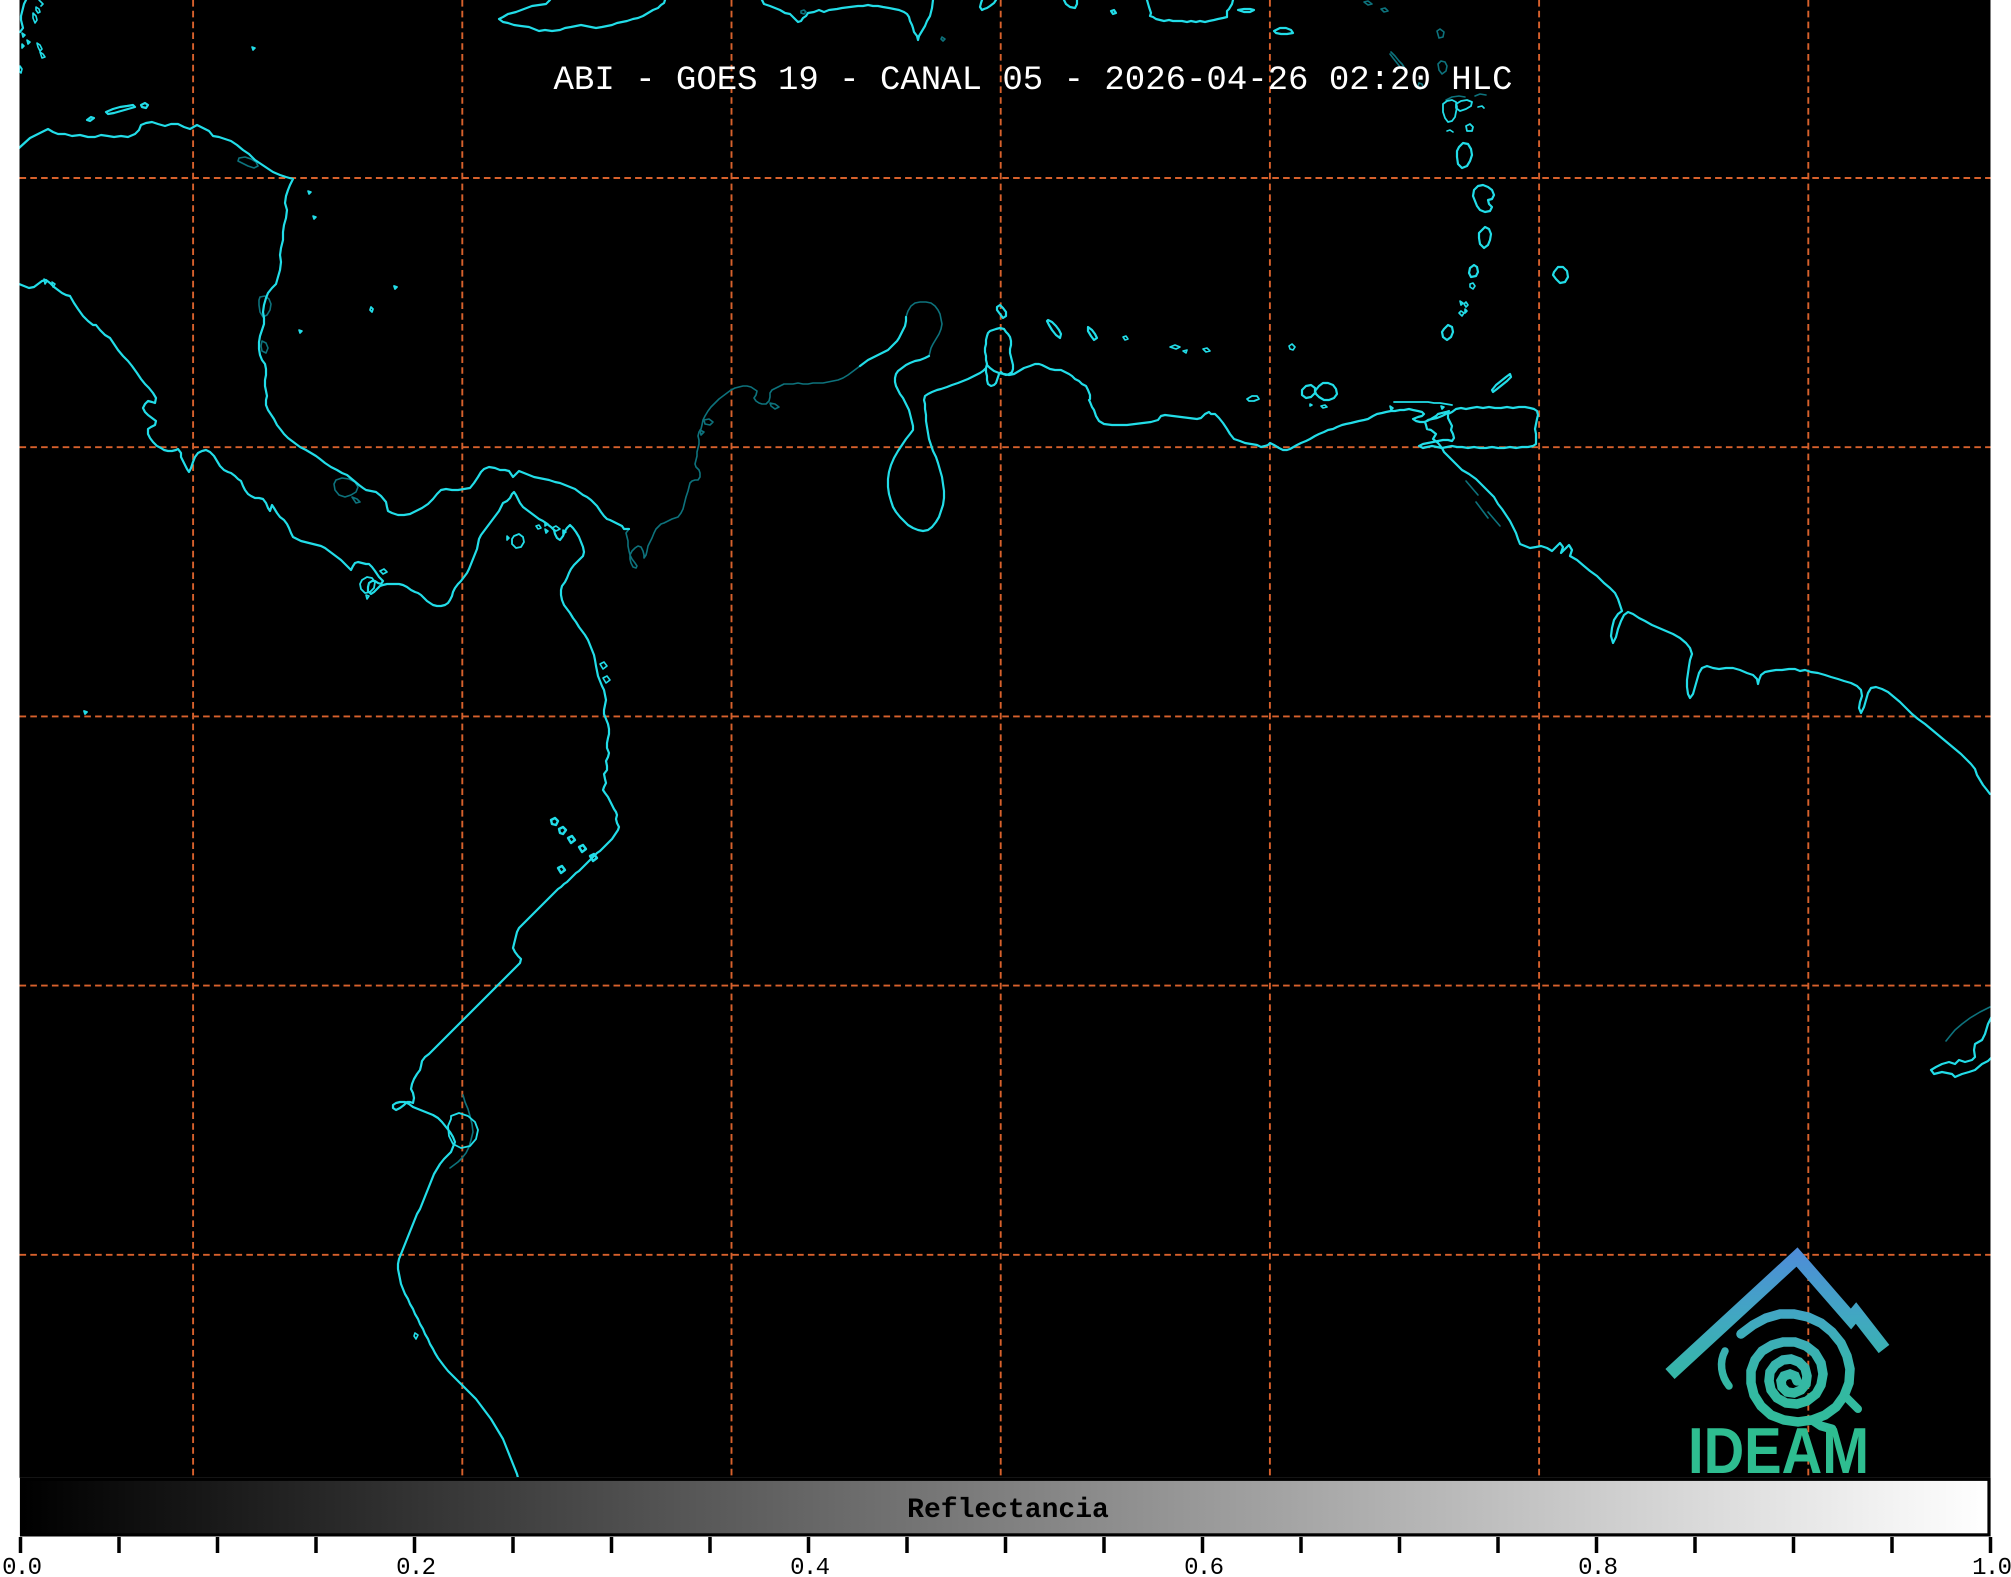 The image size is (2011, 1577). I want to click on svg-text: 0.8, so click(1597, 1566).